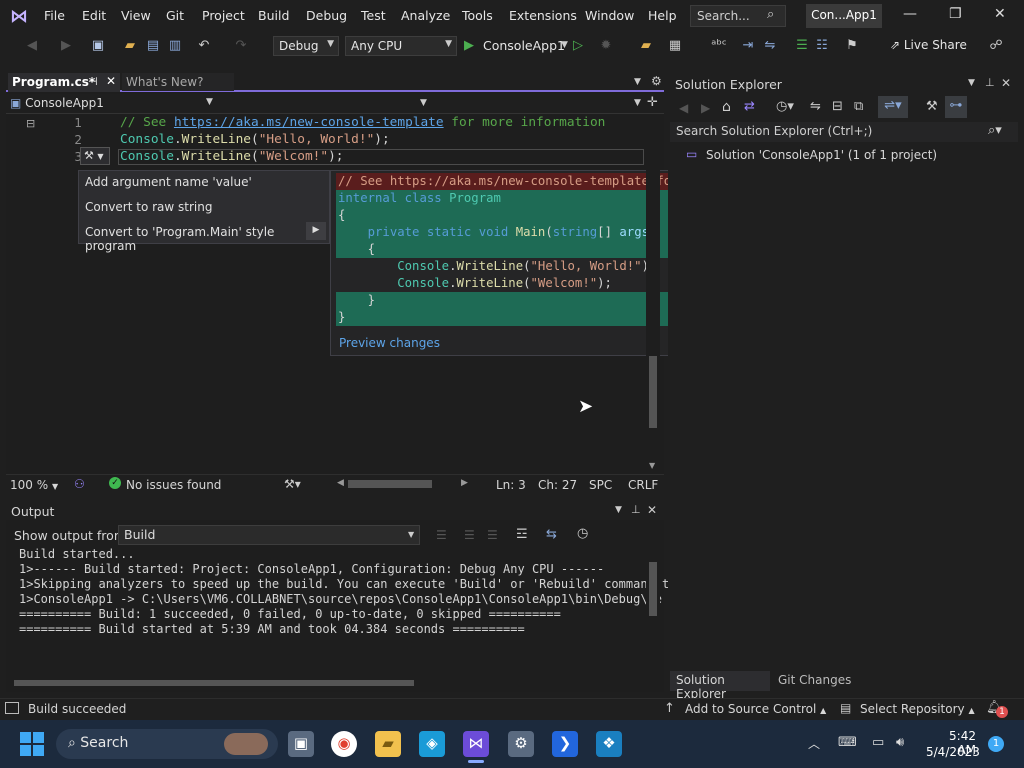 The width and height of the screenshot is (1024, 768). I want to click on show-hidden-icons-icon: ︿, so click(814, 743).